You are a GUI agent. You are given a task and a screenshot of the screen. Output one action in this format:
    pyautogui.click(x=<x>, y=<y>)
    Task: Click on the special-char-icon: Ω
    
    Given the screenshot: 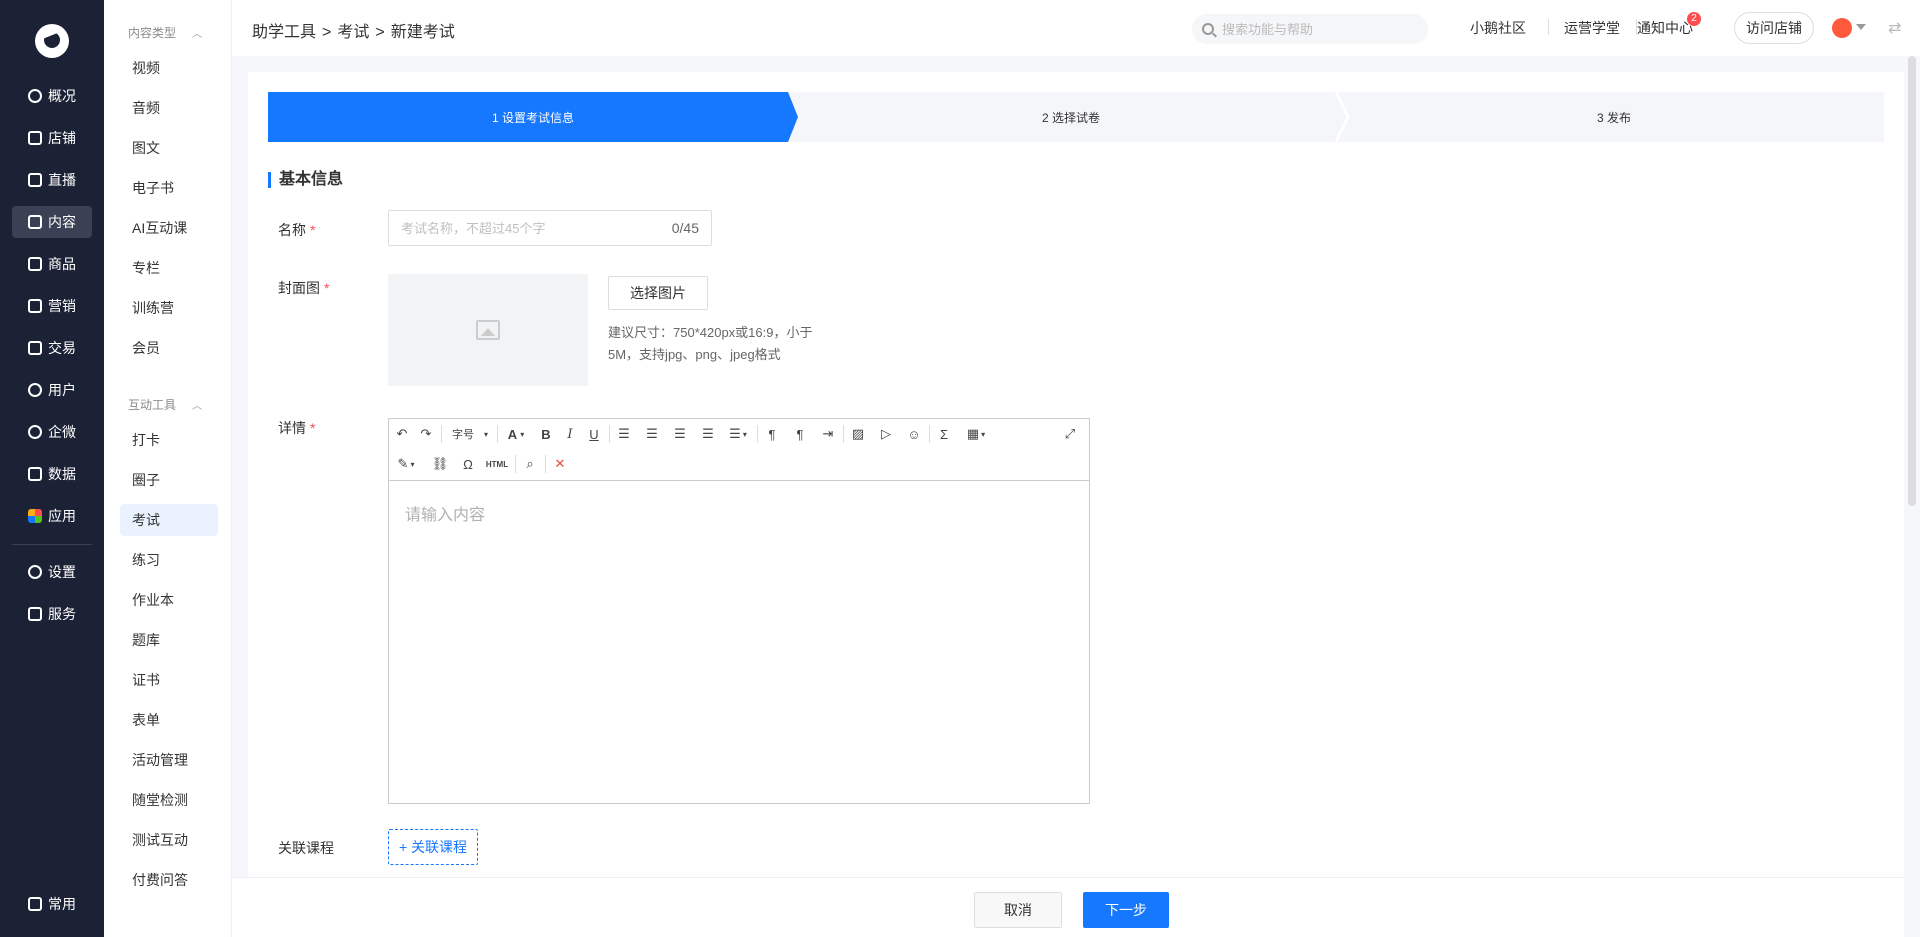 What is the action you would take?
    pyautogui.click(x=468, y=464)
    